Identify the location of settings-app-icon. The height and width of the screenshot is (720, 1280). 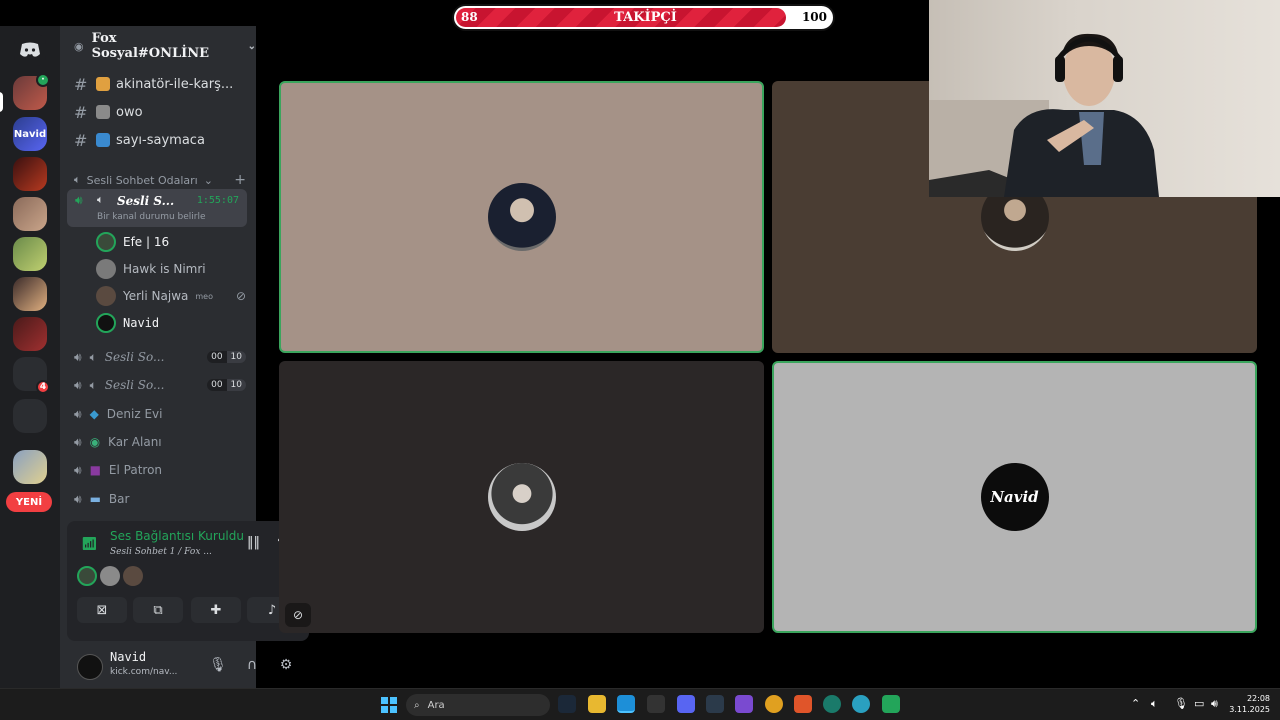
(656, 704).